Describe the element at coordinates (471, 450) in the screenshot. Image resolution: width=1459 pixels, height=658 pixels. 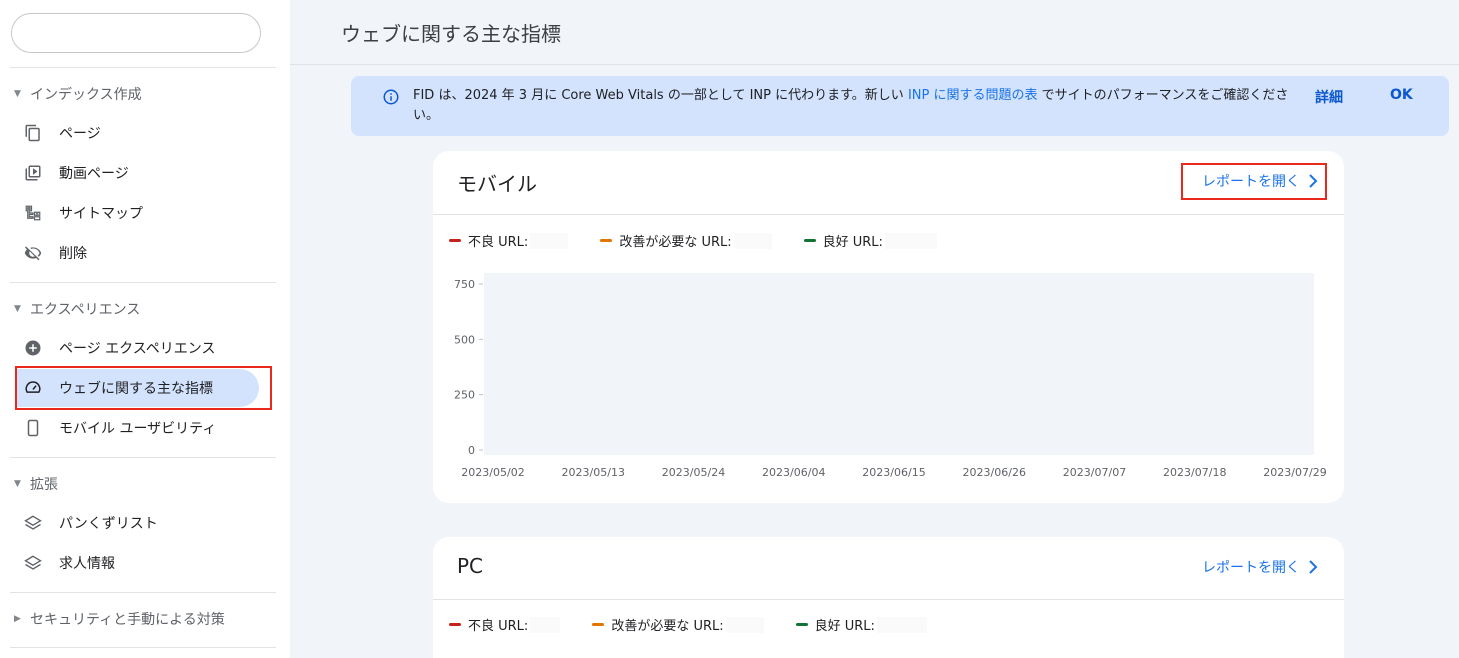
I see `y-tick-label: 0` at that location.